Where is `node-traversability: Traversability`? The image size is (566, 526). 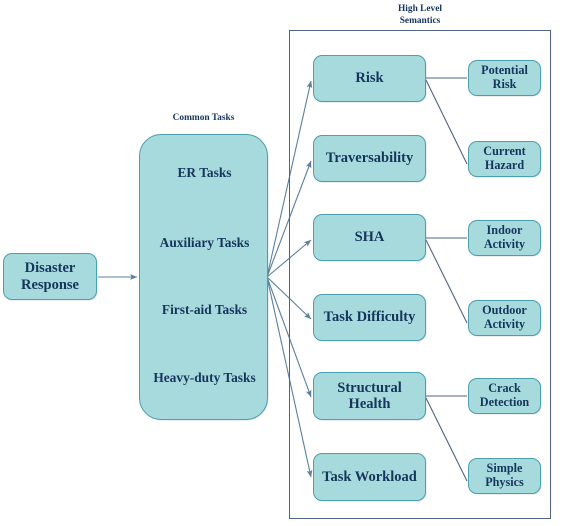 node-traversability: Traversability is located at coordinates (369, 158).